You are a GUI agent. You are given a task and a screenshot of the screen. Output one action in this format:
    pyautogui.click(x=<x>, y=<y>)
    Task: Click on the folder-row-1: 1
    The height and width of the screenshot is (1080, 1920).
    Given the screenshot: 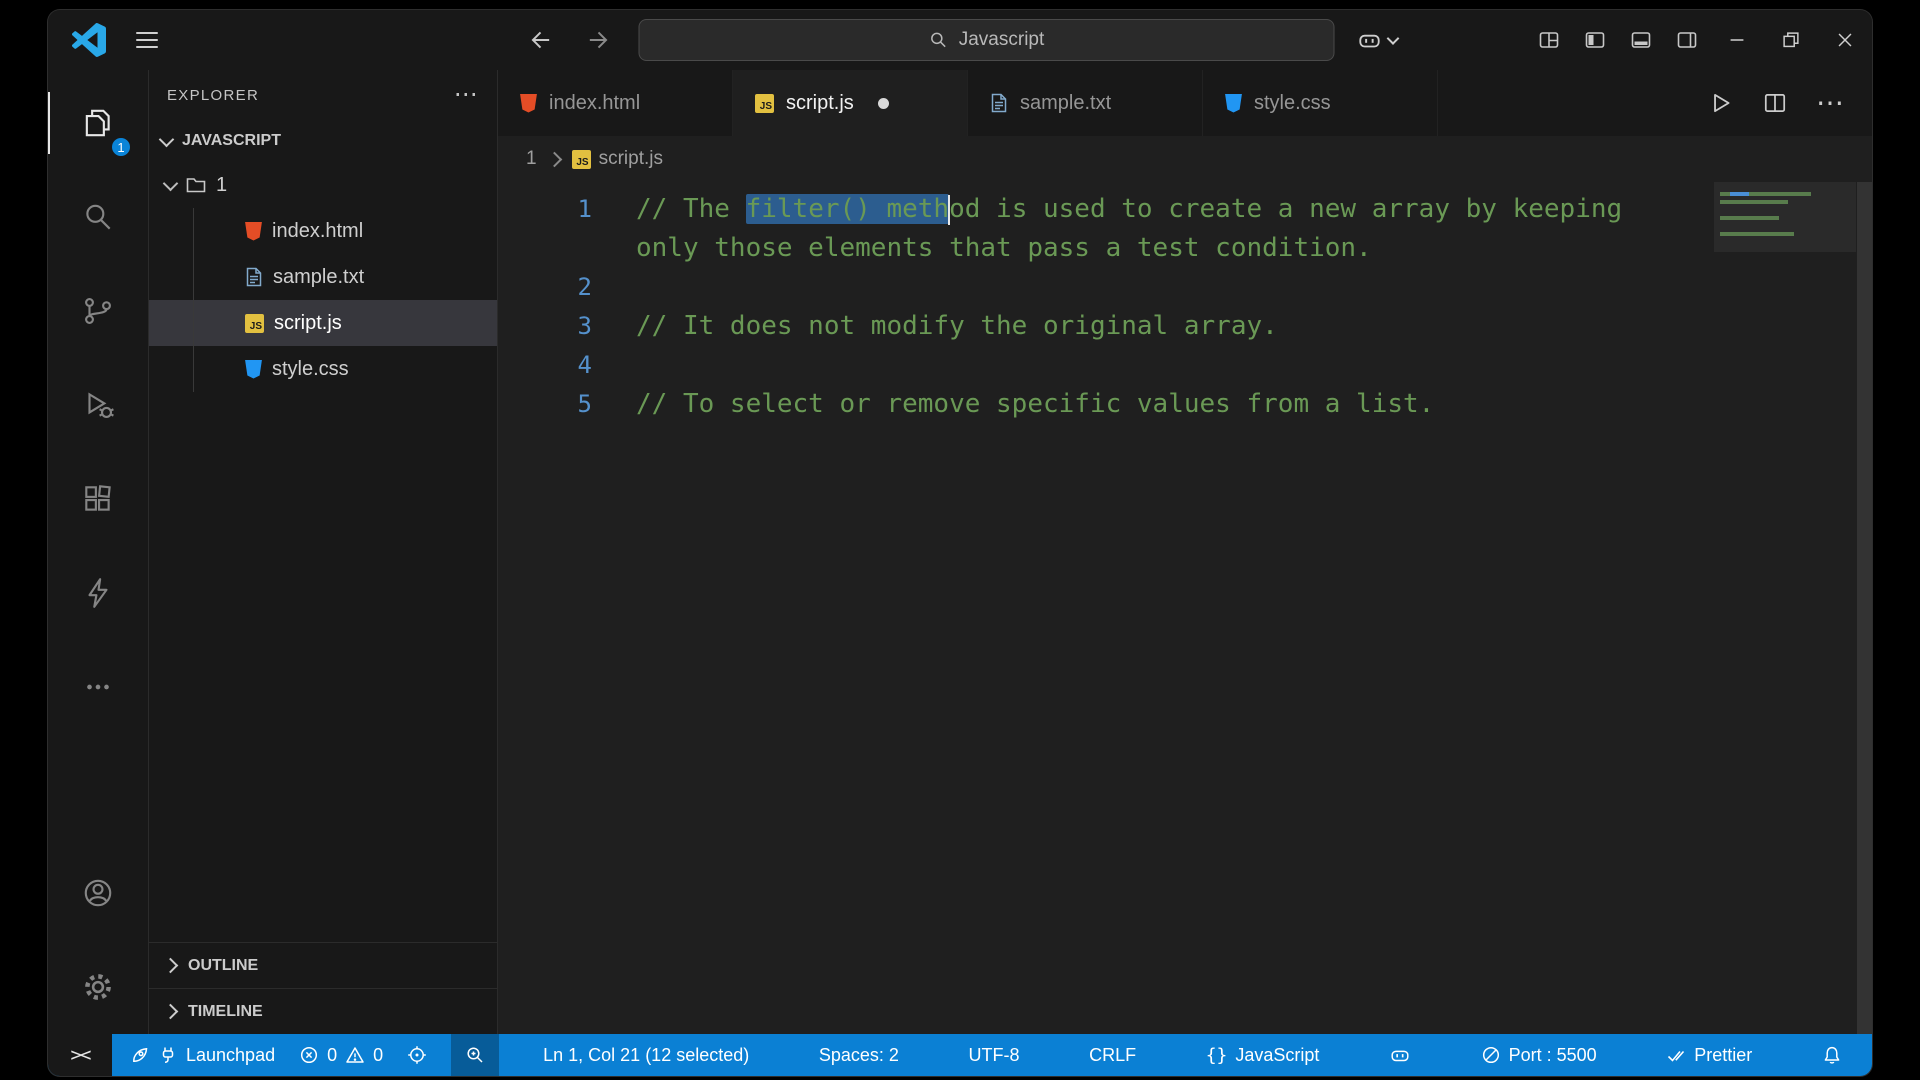 What is the action you would take?
    pyautogui.click(x=323, y=185)
    